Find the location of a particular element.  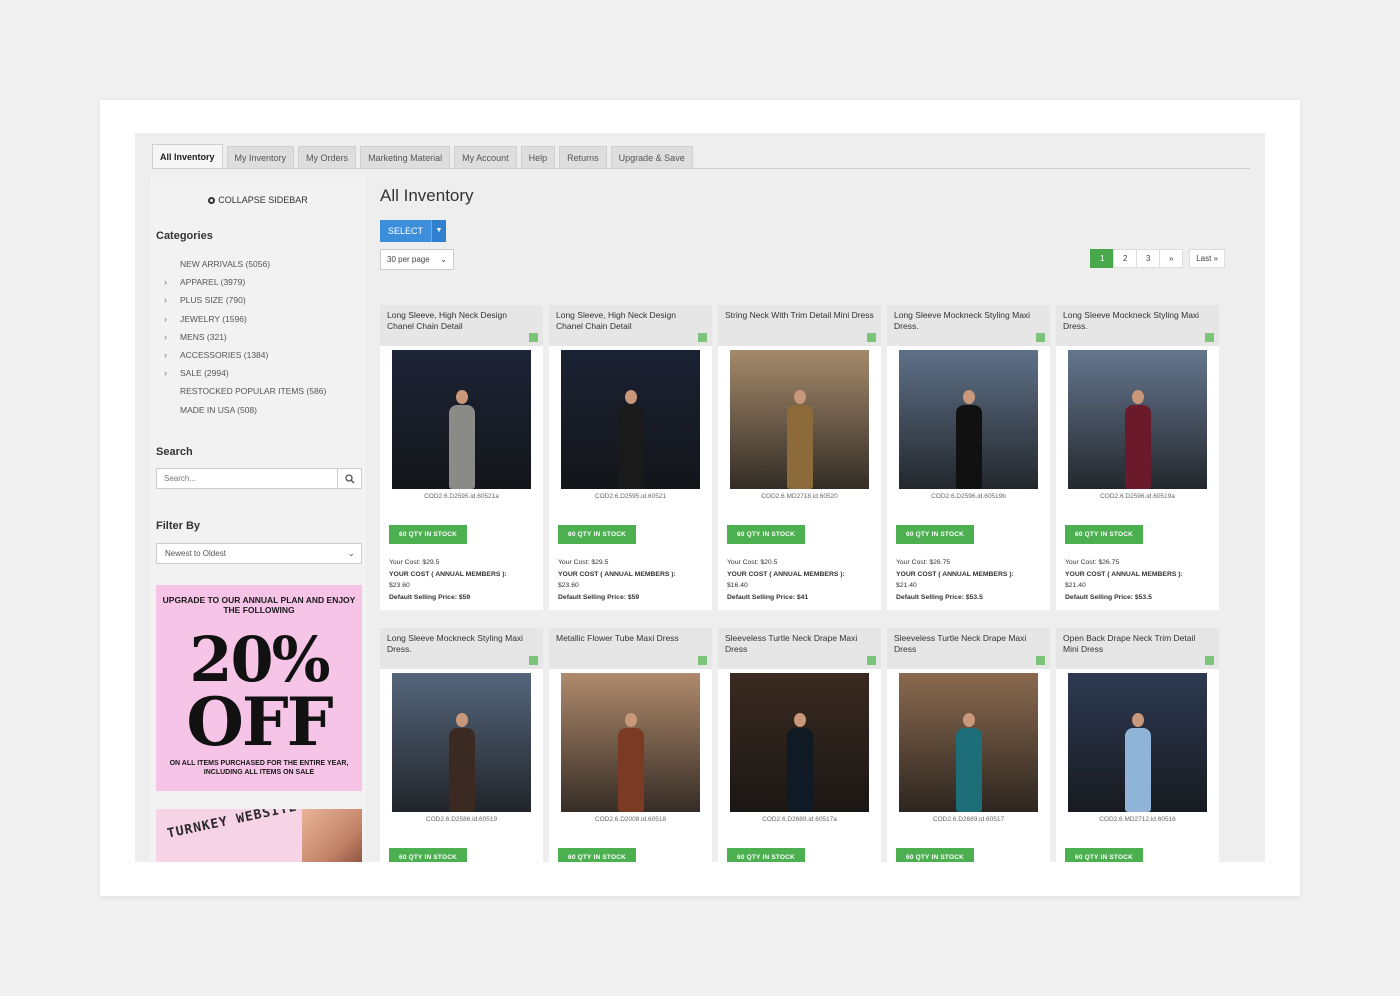

tab-all-inventory: All Inventory is located at coordinates (187, 156).